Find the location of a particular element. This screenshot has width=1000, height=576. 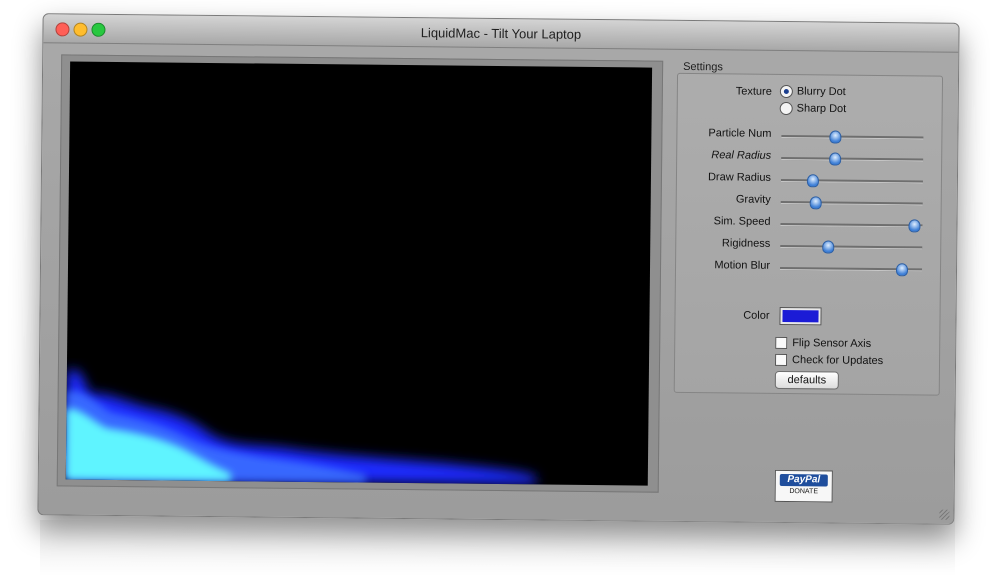

slider-row-motion-blur: Motion Blur is located at coordinates (808, 267).